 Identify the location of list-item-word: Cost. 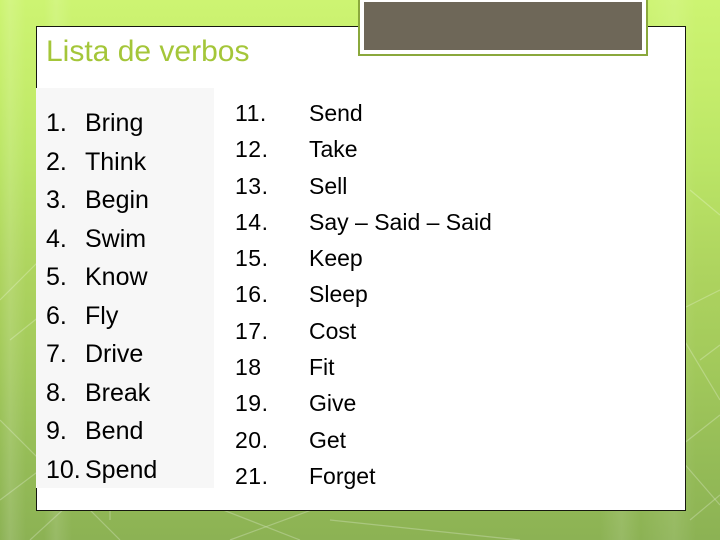
(333, 330).